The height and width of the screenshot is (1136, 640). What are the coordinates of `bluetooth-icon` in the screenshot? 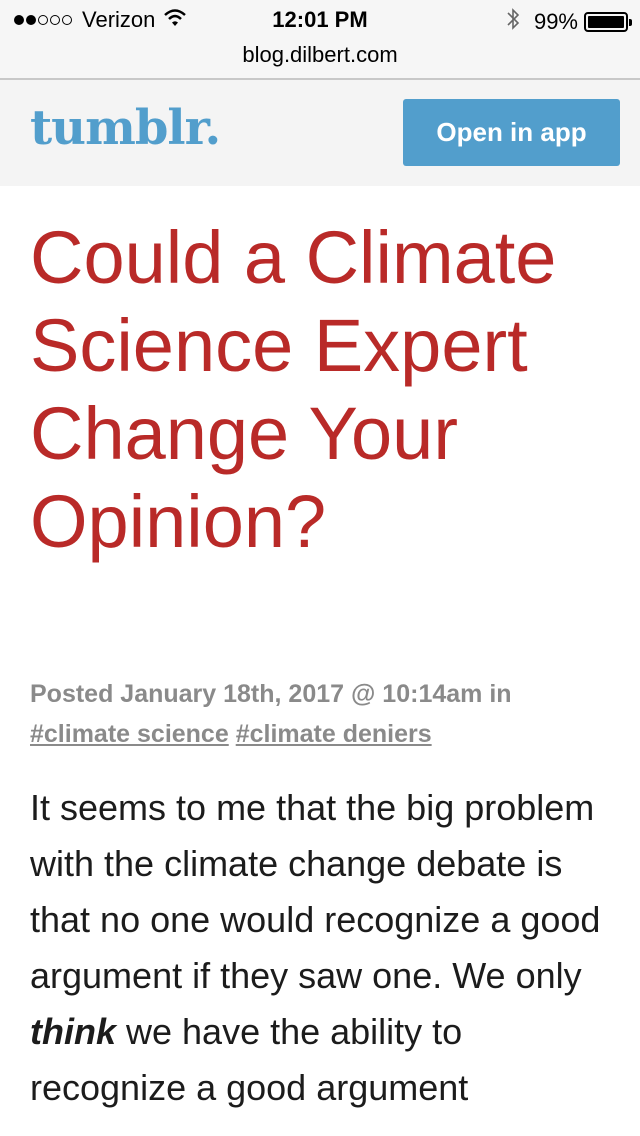 It's located at (513, 22).